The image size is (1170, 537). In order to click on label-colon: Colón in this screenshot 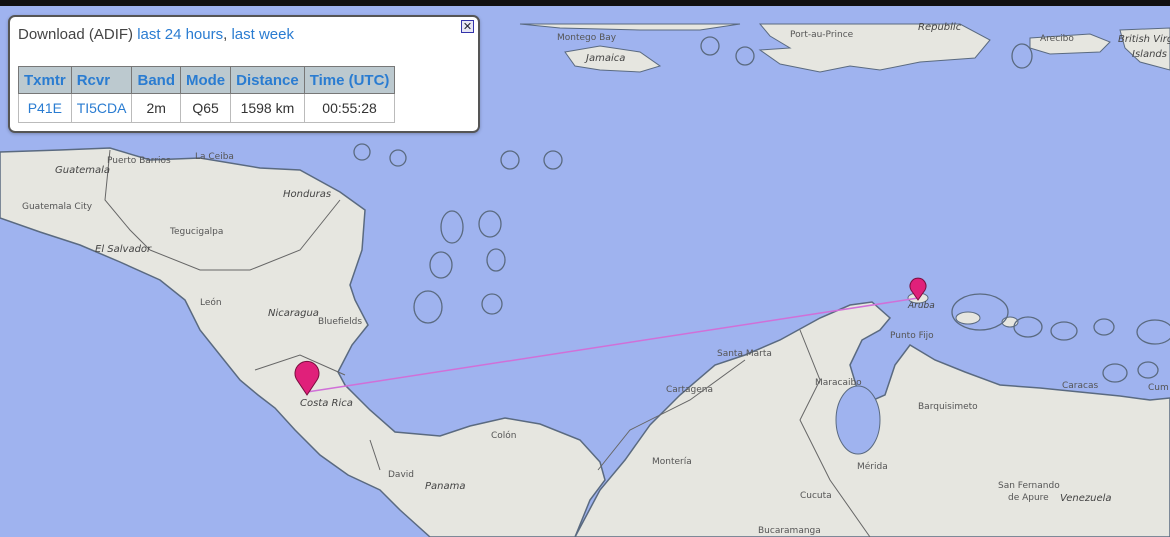, I will do `click(504, 435)`.